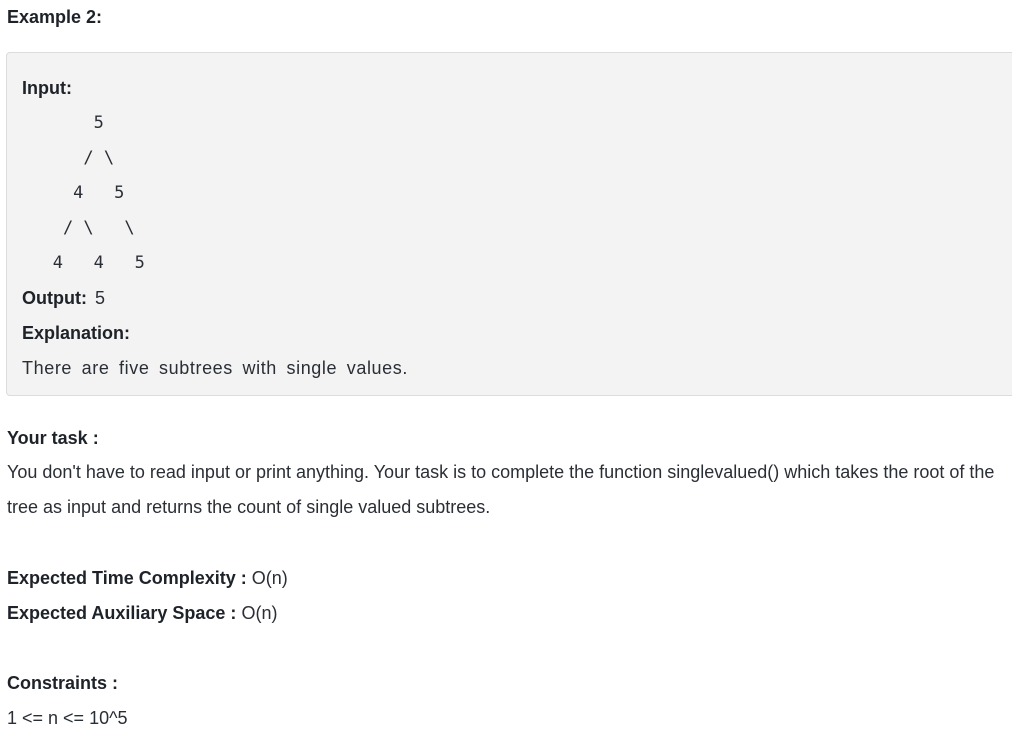 The image size is (1012, 740). Describe the element at coordinates (99, 298) in the screenshot. I see `output-value: 5` at that location.